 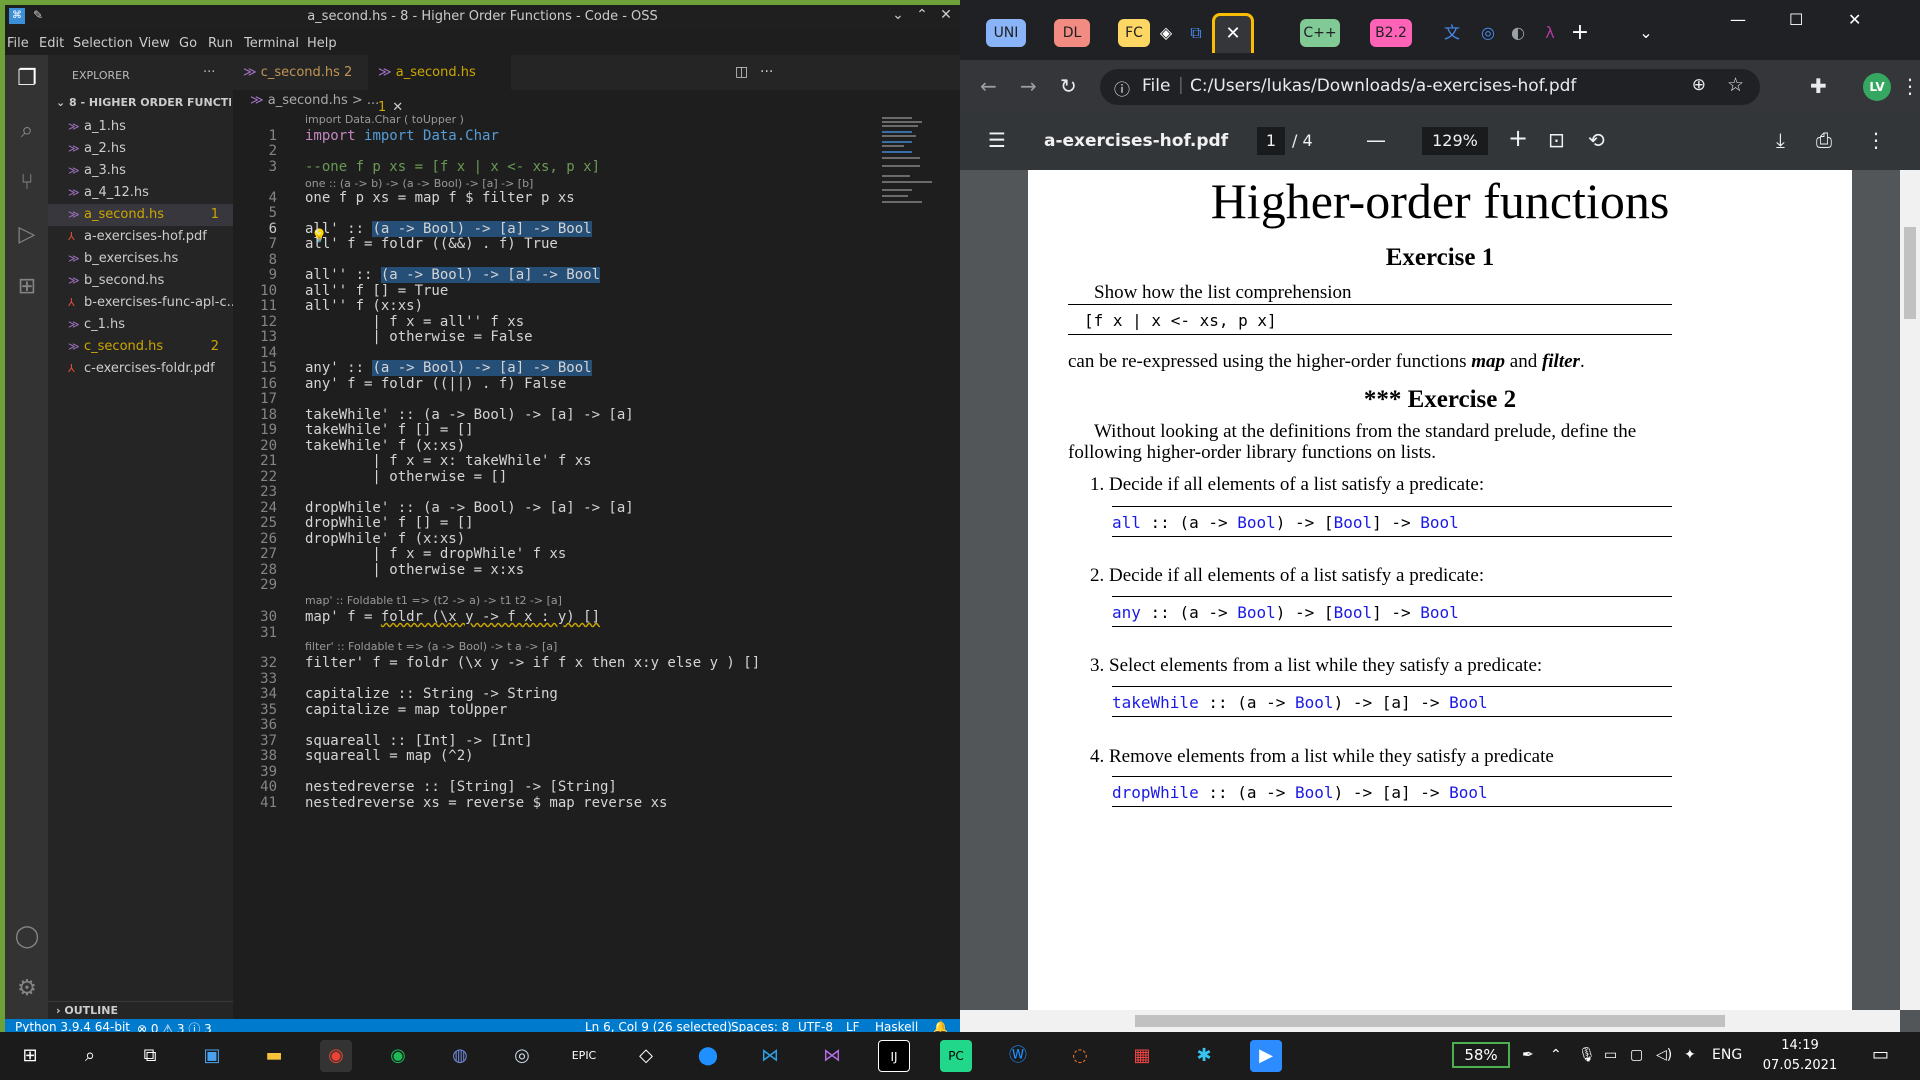 What do you see at coordinates (140, 347) in the screenshot?
I see `file-item: ≫ c_second.hs 2` at bounding box center [140, 347].